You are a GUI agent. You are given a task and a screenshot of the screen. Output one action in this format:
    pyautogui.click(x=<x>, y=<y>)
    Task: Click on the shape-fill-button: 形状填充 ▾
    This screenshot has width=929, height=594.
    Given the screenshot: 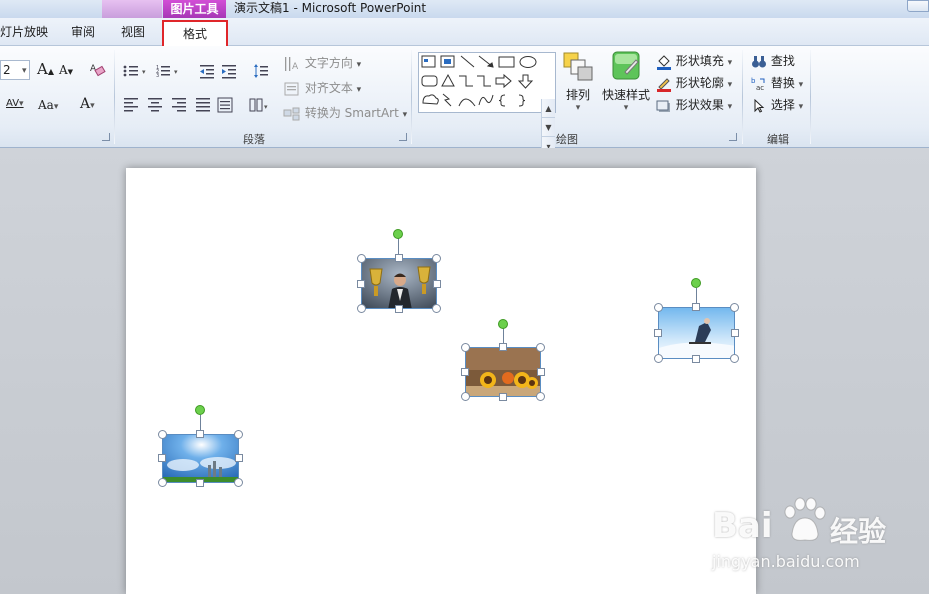 What is the action you would take?
    pyautogui.click(x=694, y=61)
    